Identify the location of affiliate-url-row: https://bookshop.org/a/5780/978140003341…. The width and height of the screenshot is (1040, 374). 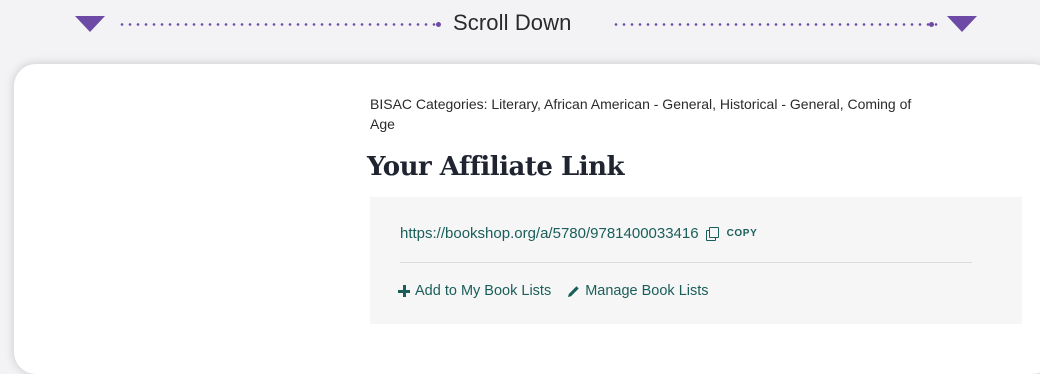
(578, 233).